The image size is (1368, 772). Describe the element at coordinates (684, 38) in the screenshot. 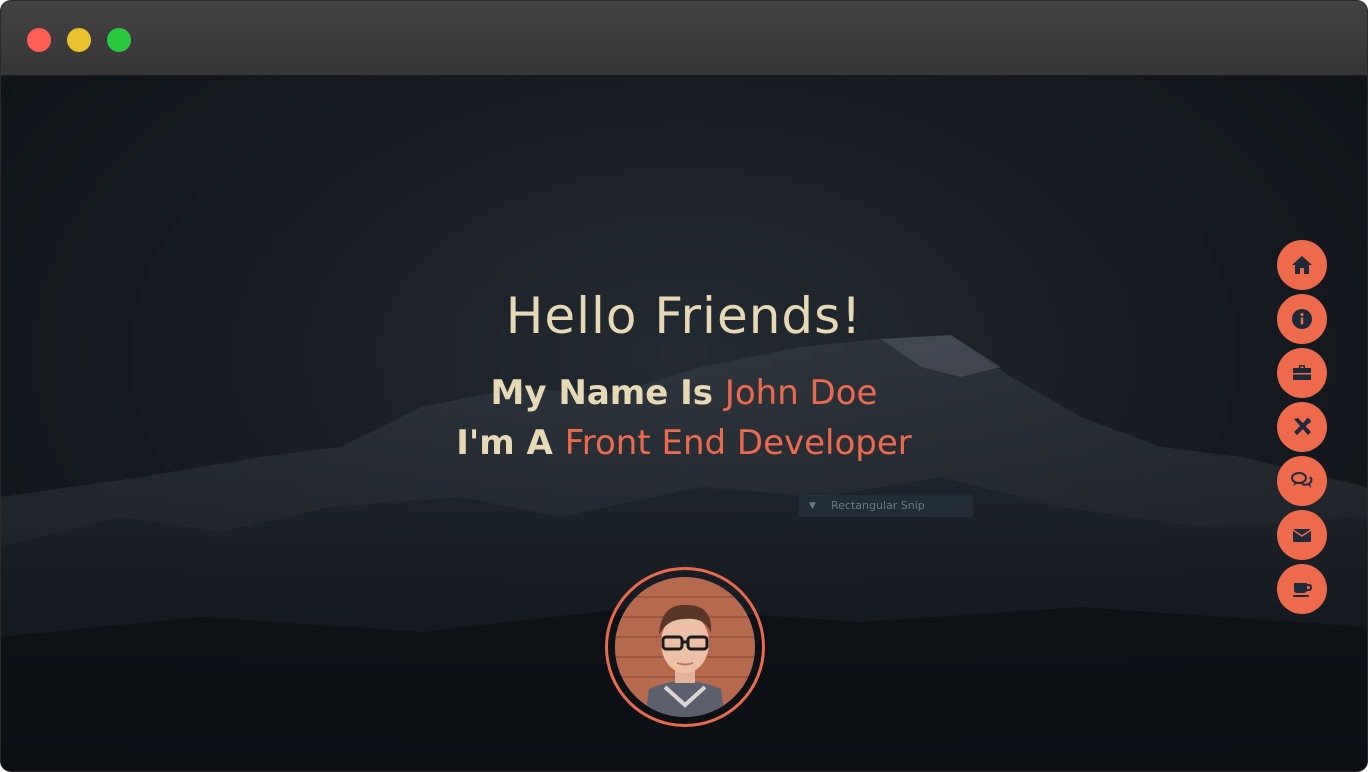

I see `window-titlebar` at that location.